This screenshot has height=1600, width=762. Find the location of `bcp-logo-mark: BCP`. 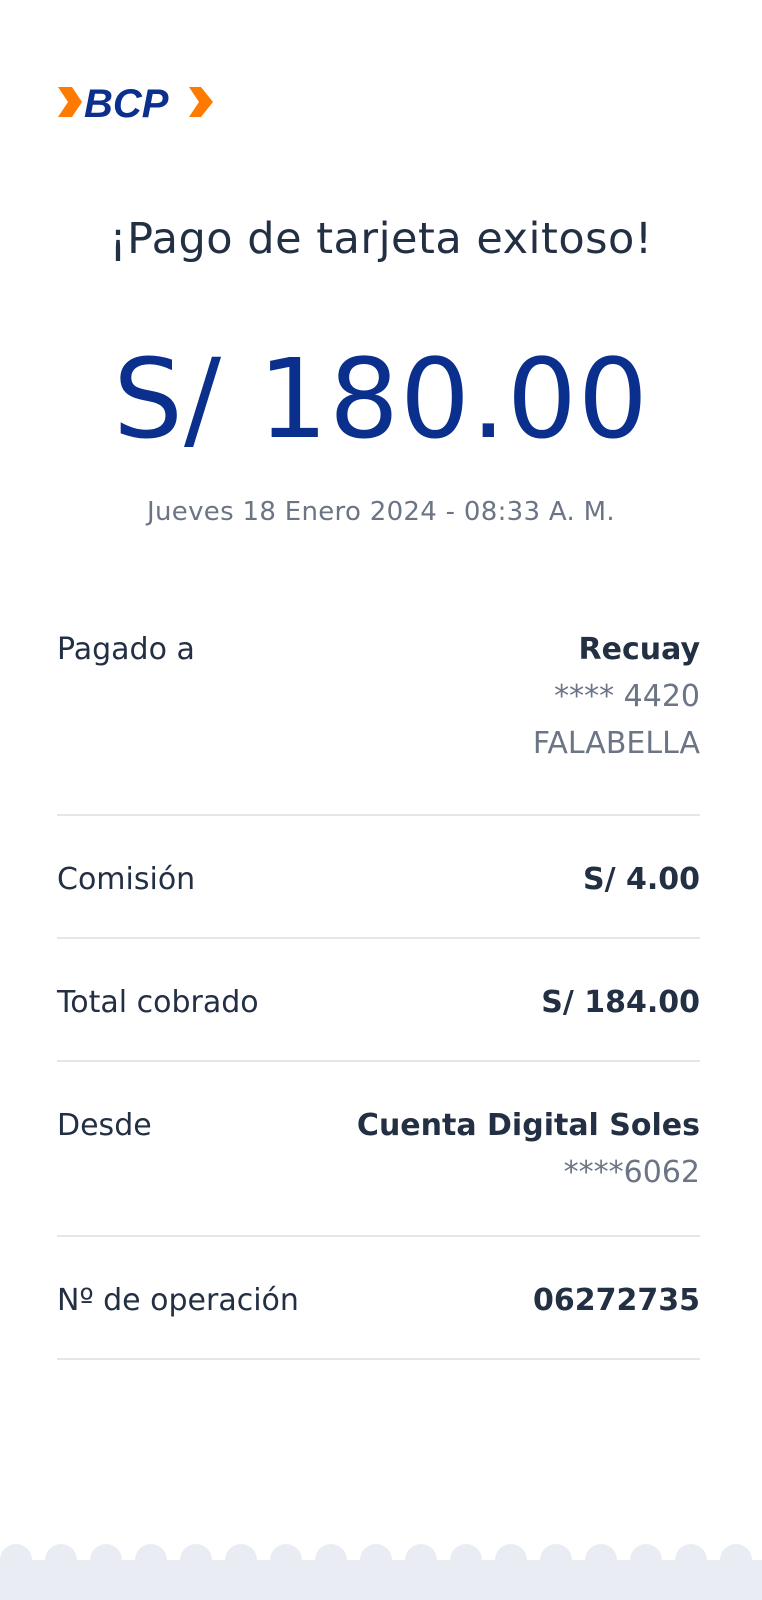

bcp-logo-mark: BCP is located at coordinates (135, 103).